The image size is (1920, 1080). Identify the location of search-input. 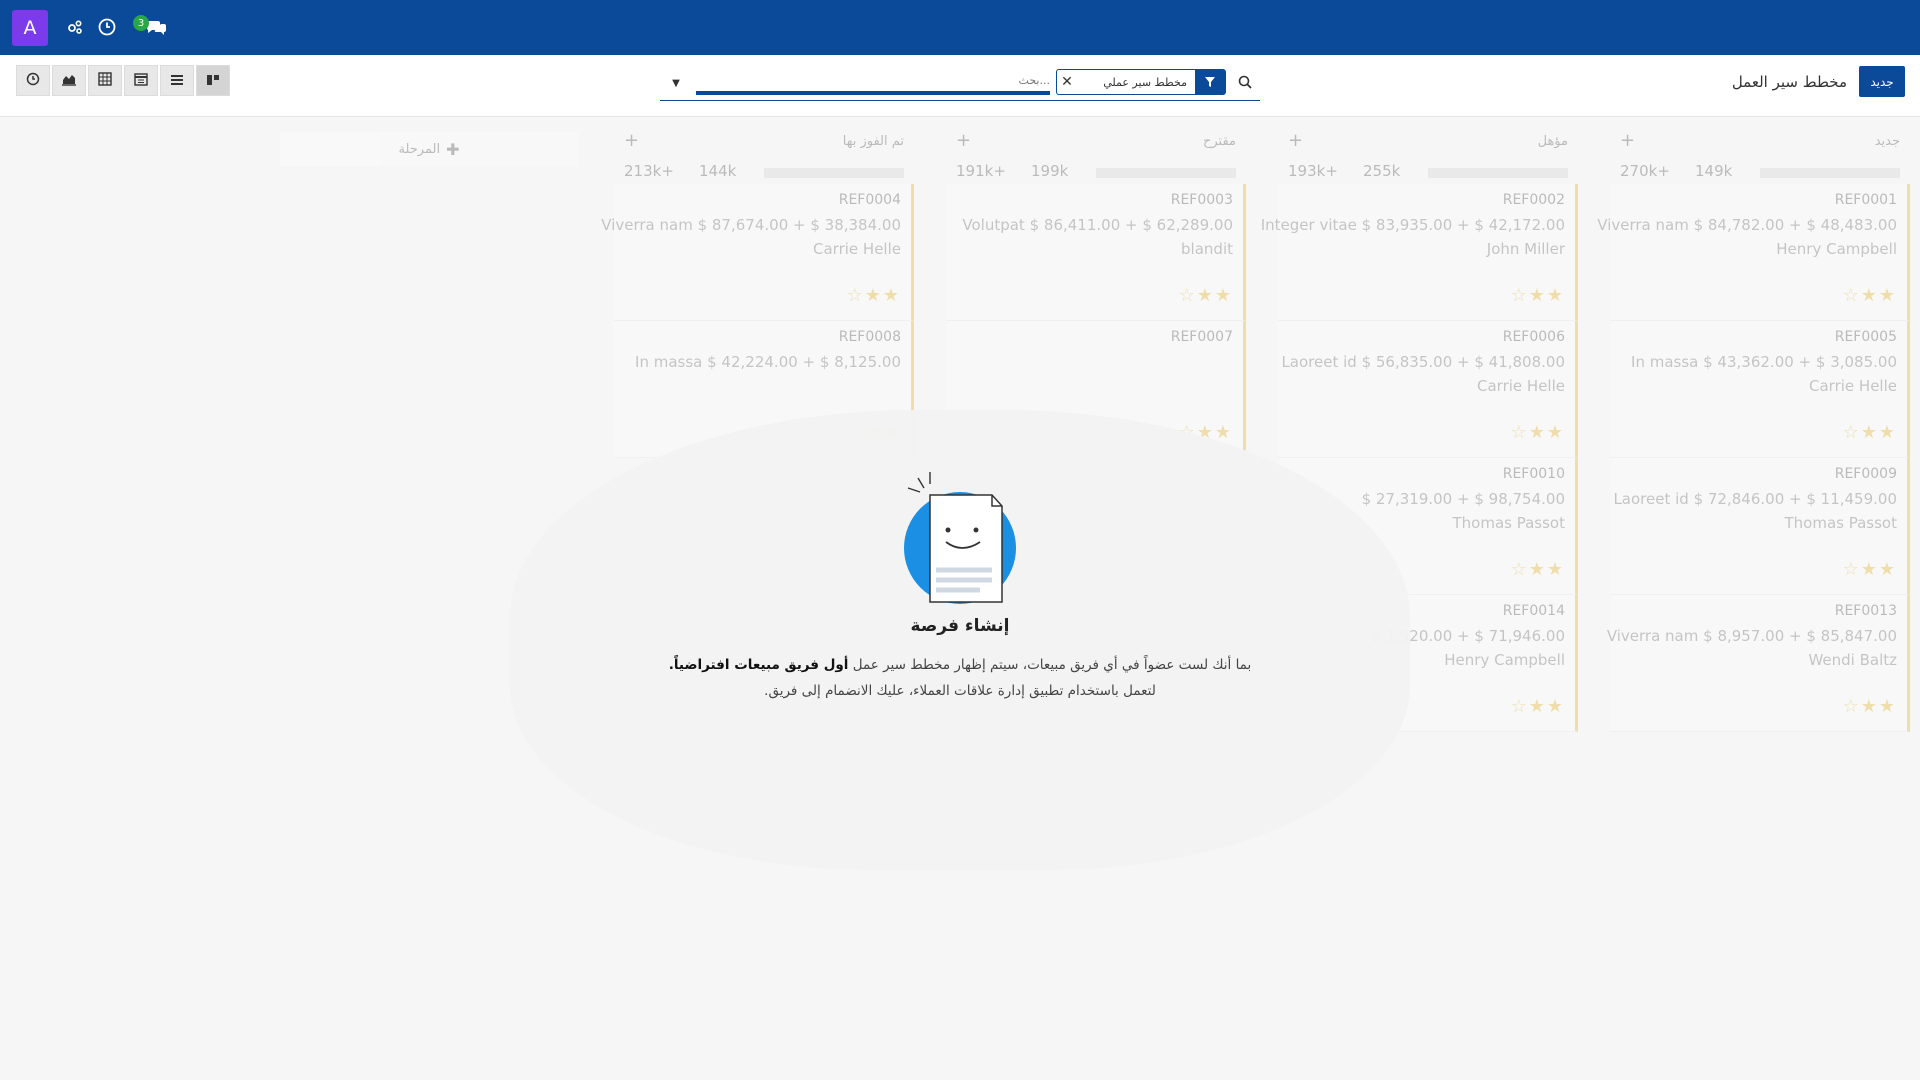
(873, 83).